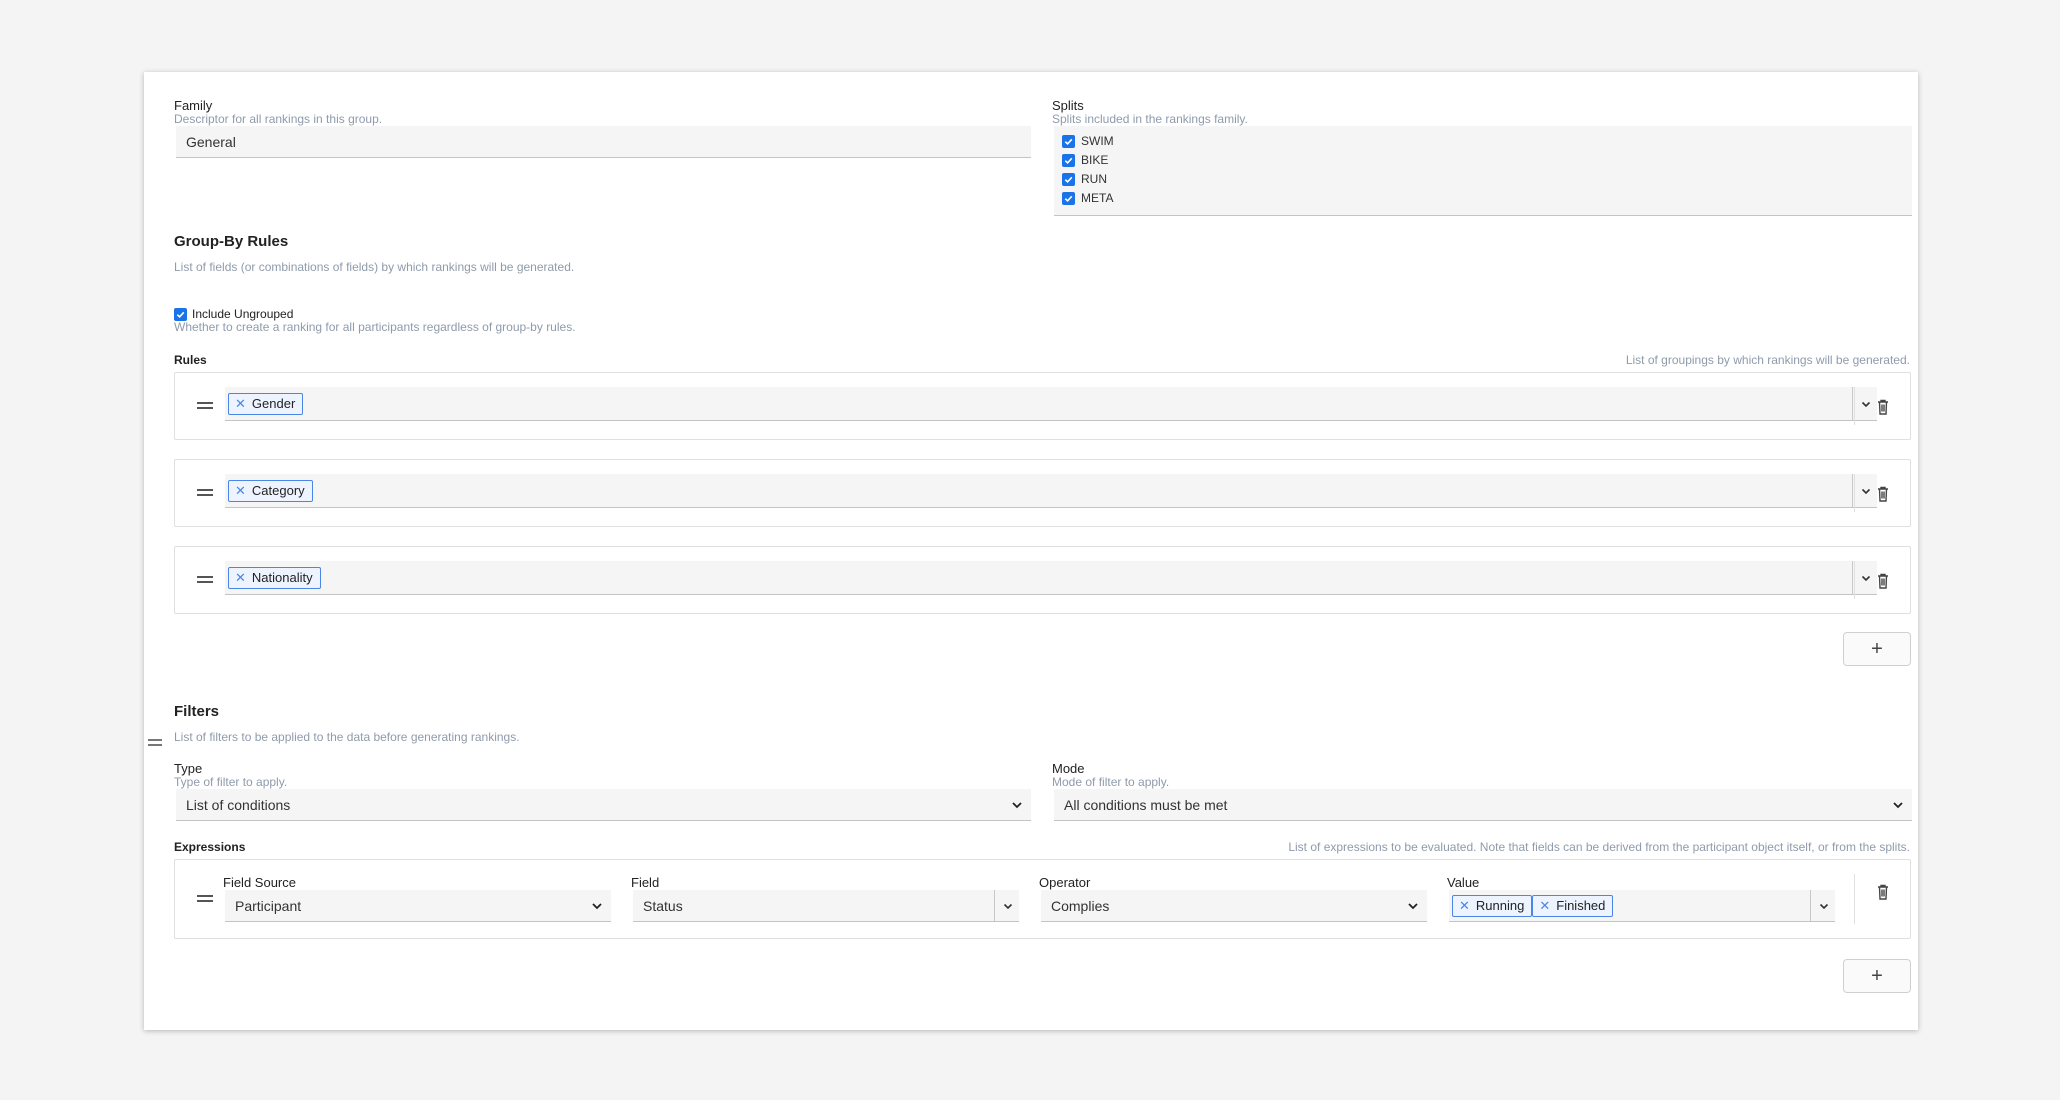  I want to click on filter-type-label: Type, so click(188, 768).